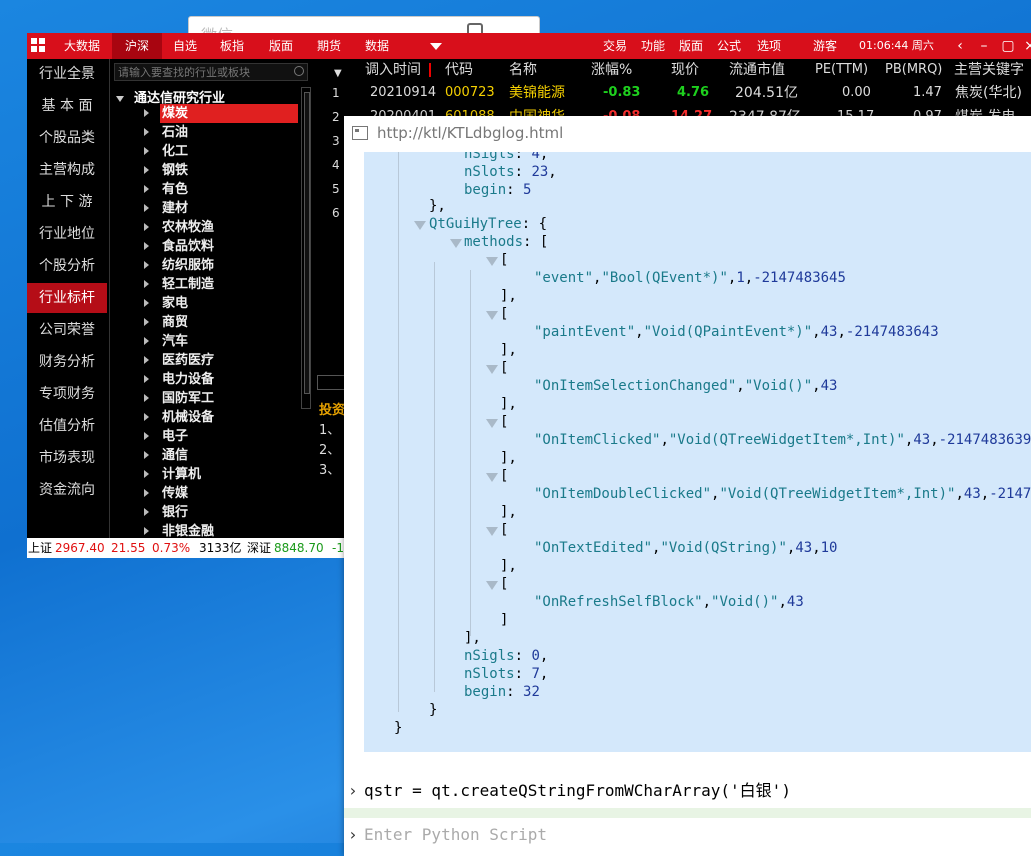  What do you see at coordinates (221, 265) in the screenshot?
I see `tree-node: 纺织服饰` at bounding box center [221, 265].